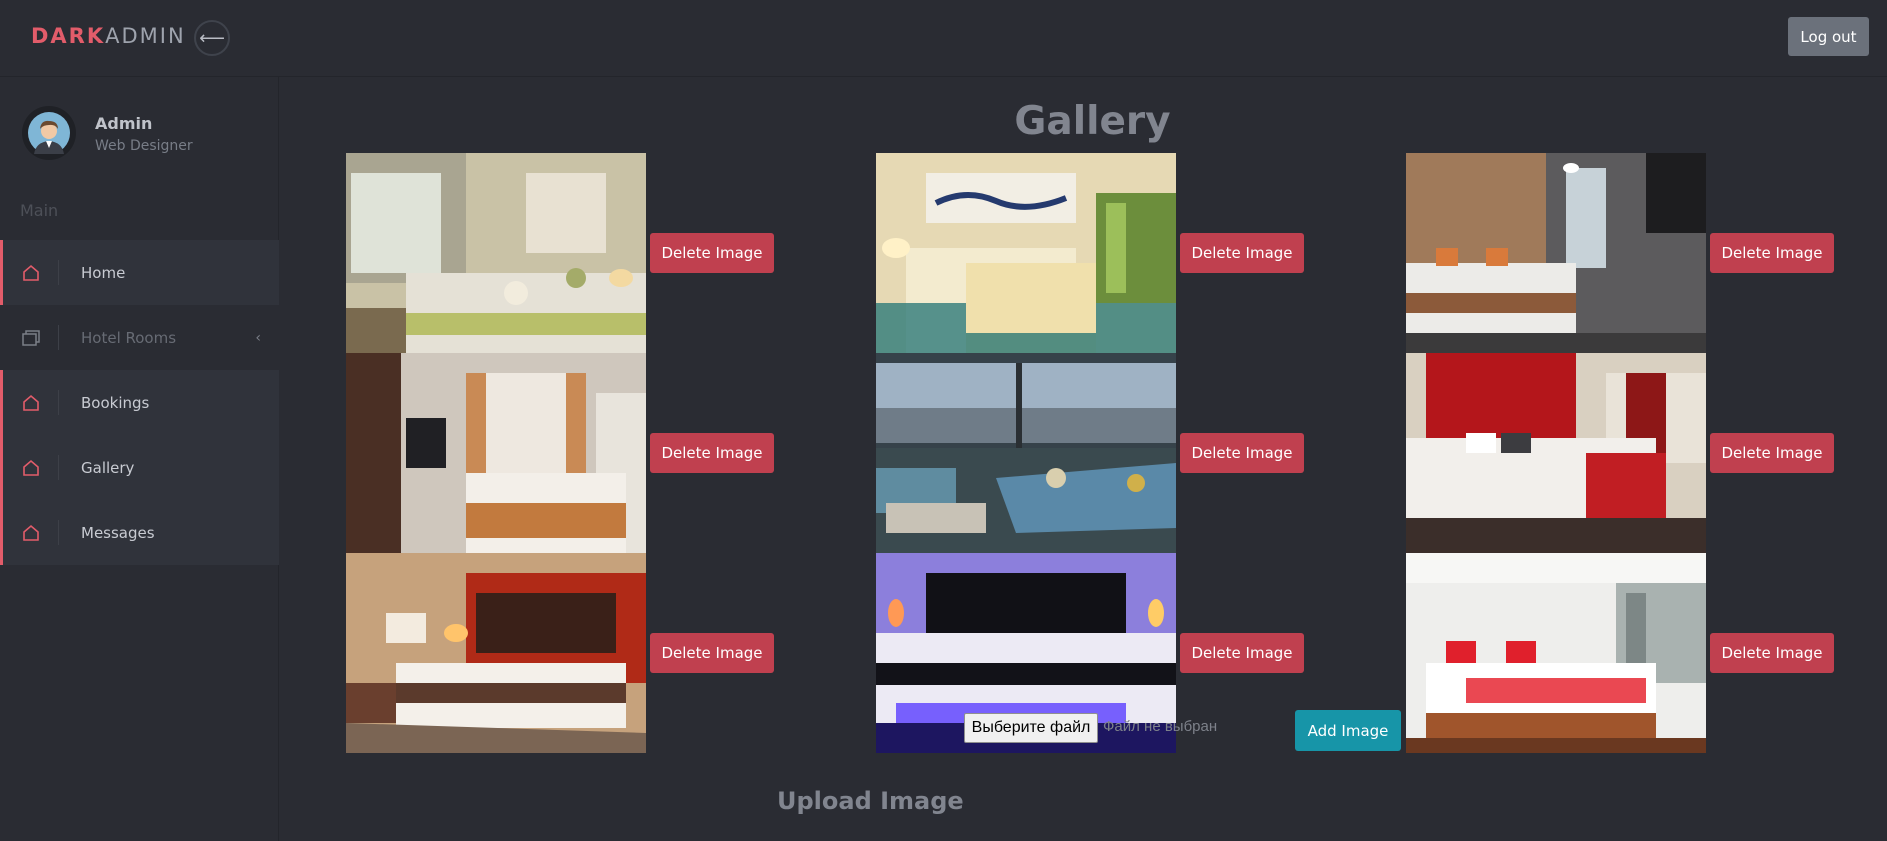 The width and height of the screenshot is (1887, 841). What do you see at coordinates (31, 338) in the screenshot?
I see `rooms-icon` at bounding box center [31, 338].